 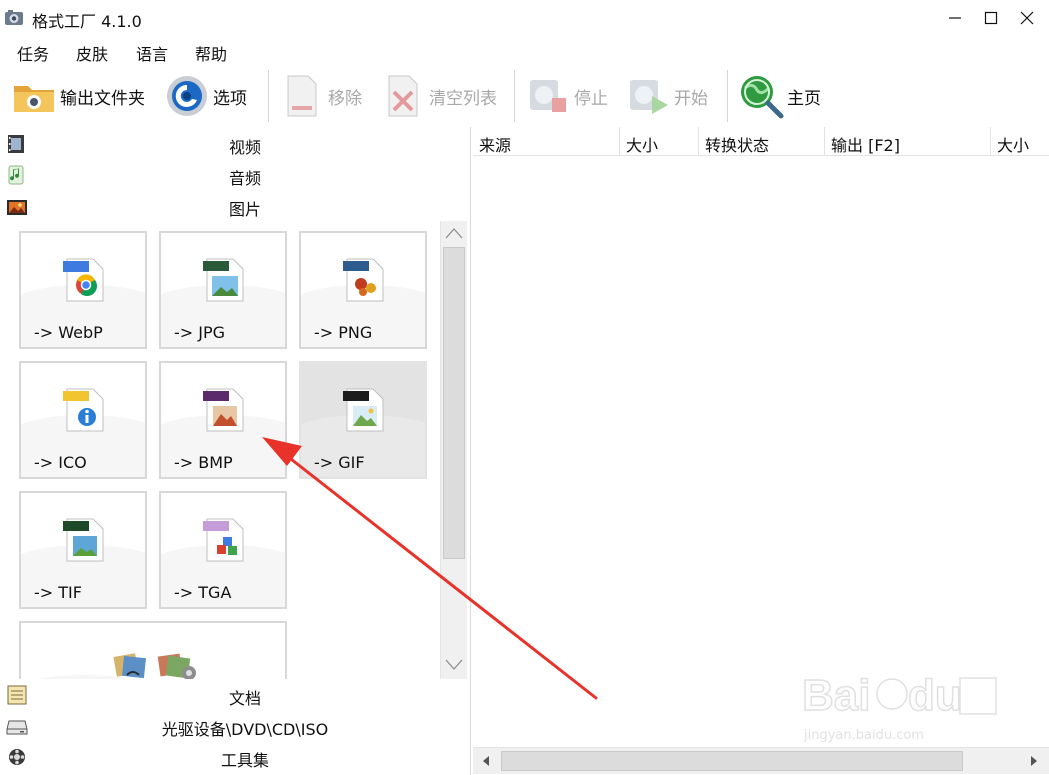 What do you see at coordinates (83, 280) in the screenshot?
I see `webp-file-icon` at bounding box center [83, 280].